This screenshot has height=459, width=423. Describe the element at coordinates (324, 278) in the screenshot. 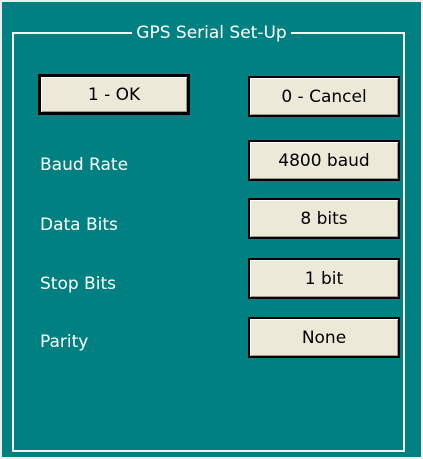

I see `stop-bits-button: 1 bit` at that location.